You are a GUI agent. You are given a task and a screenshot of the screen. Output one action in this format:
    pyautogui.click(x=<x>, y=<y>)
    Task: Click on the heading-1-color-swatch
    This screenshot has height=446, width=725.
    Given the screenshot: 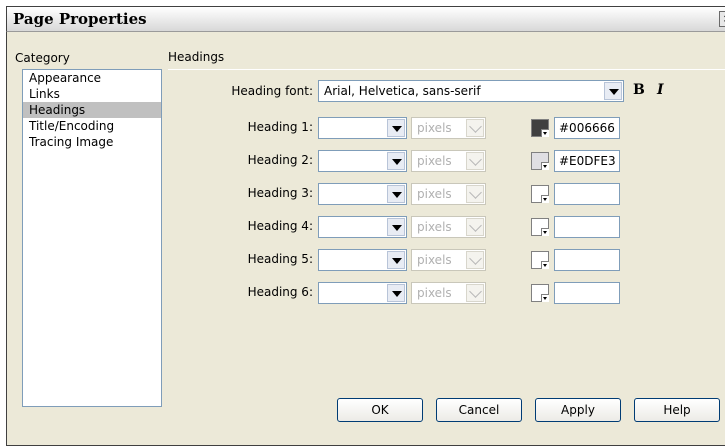 What is the action you would take?
    pyautogui.click(x=540, y=128)
    